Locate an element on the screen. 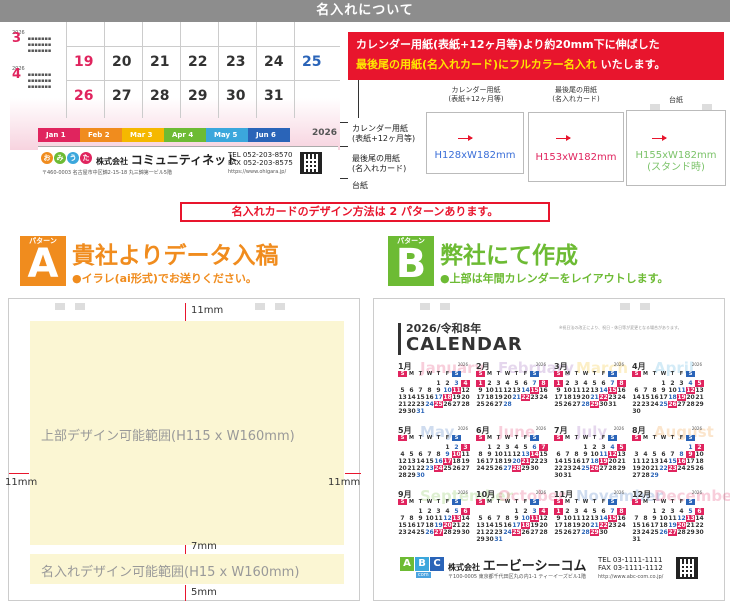 This screenshot has width=730, height=601. layer-text: 最後尾の用紙 is located at coordinates (376, 158).